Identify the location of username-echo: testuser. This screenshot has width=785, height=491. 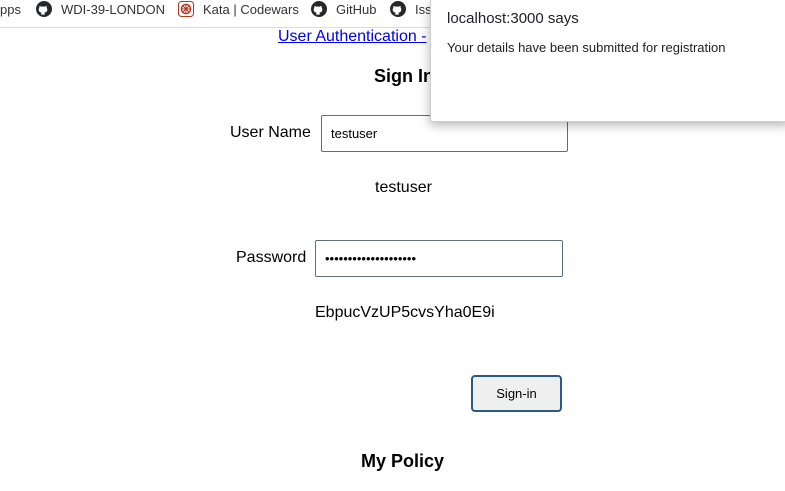
(403, 187).